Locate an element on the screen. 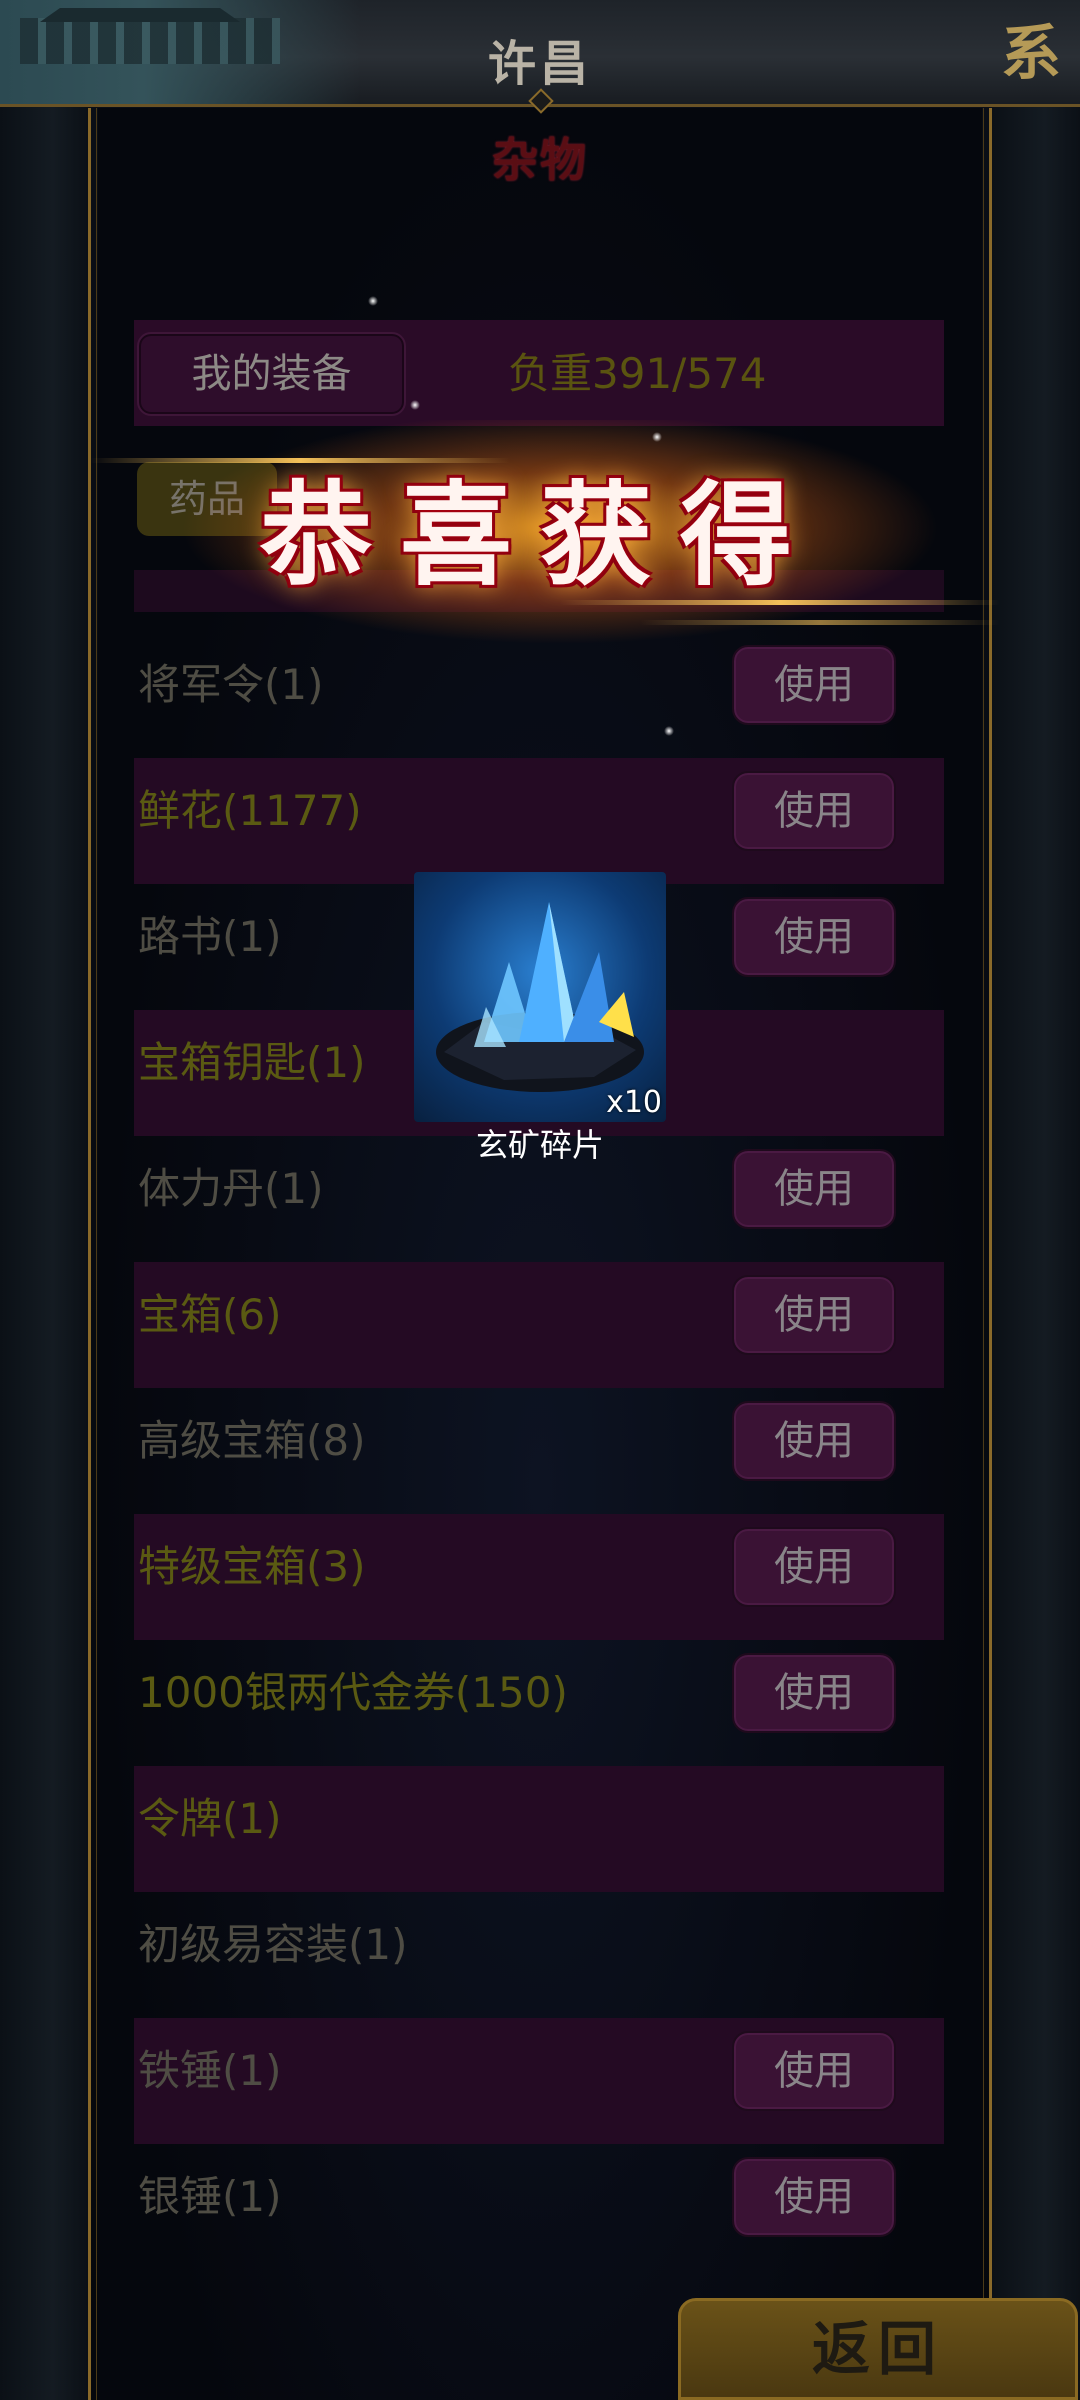 Image resolution: width=1080 pixels, height=2400 pixels. list-item: 铁锤(1) 使用 is located at coordinates (539, 2081).